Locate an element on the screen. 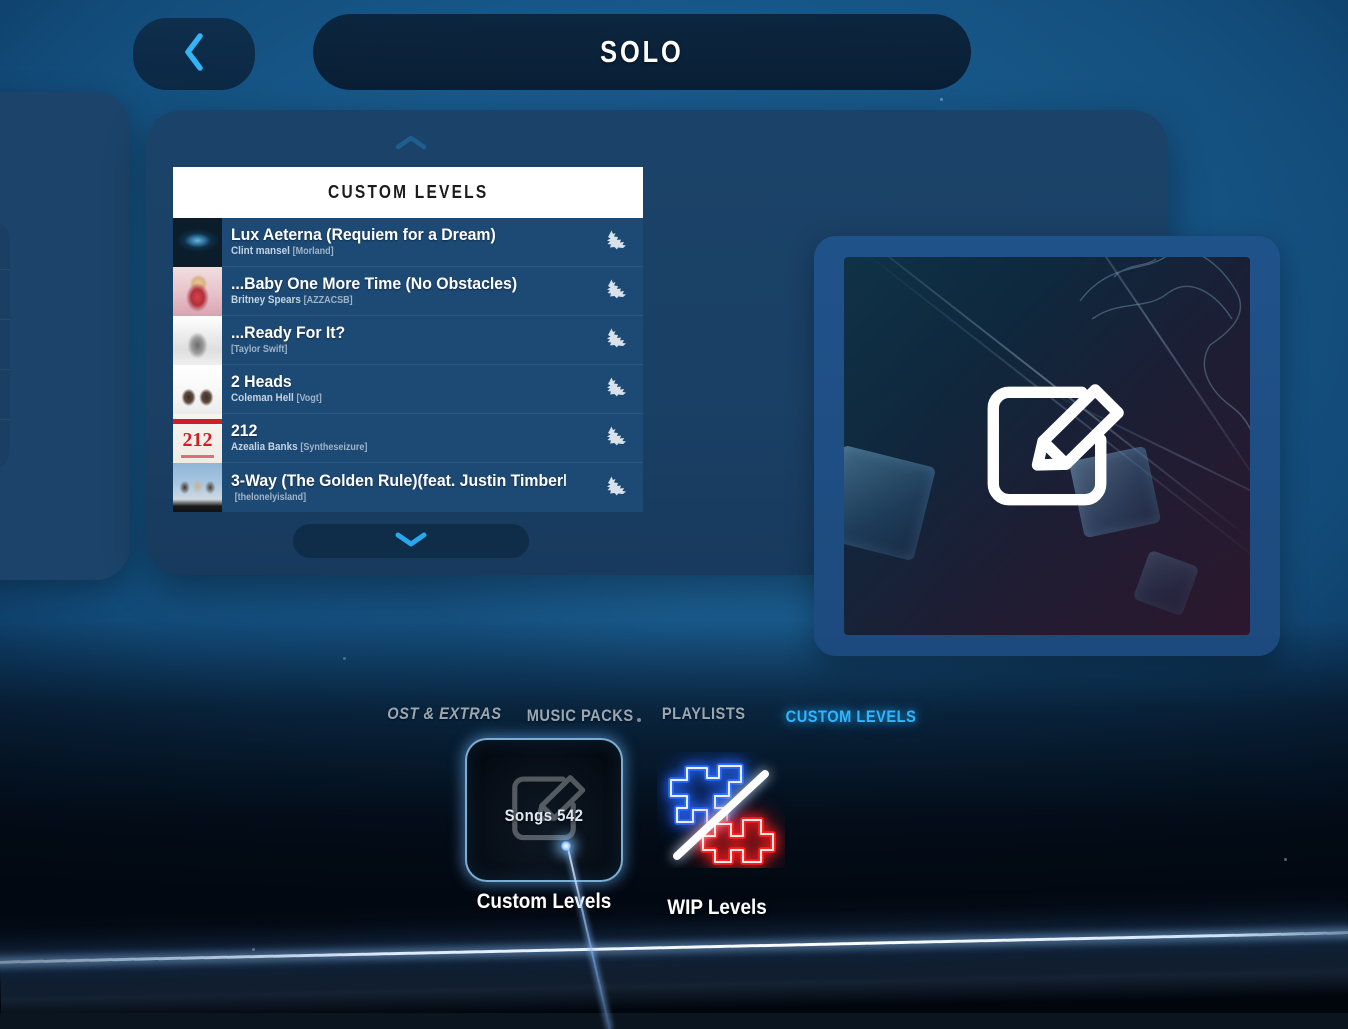 This screenshot has width=1348, height=1029. song-mapper: [Syntheseizure] is located at coordinates (334, 447).